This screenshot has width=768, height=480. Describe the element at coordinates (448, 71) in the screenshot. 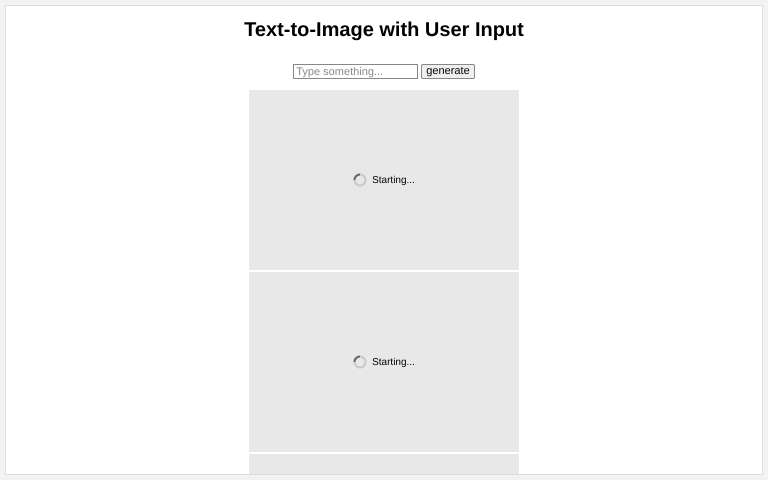

I see `generate-button: generate` at that location.